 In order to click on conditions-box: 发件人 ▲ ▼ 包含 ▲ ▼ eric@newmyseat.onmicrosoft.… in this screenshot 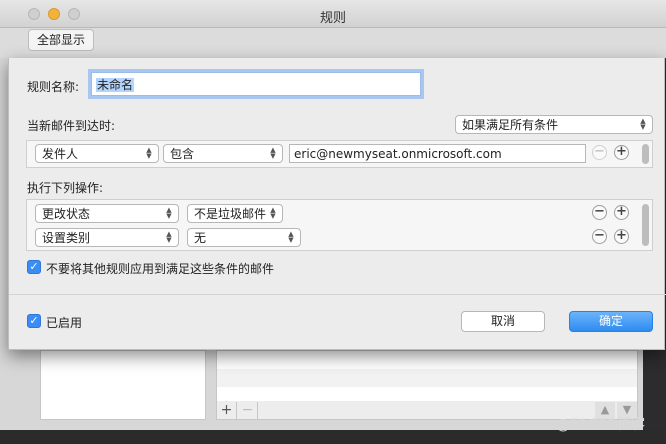, I will do `click(339, 154)`.